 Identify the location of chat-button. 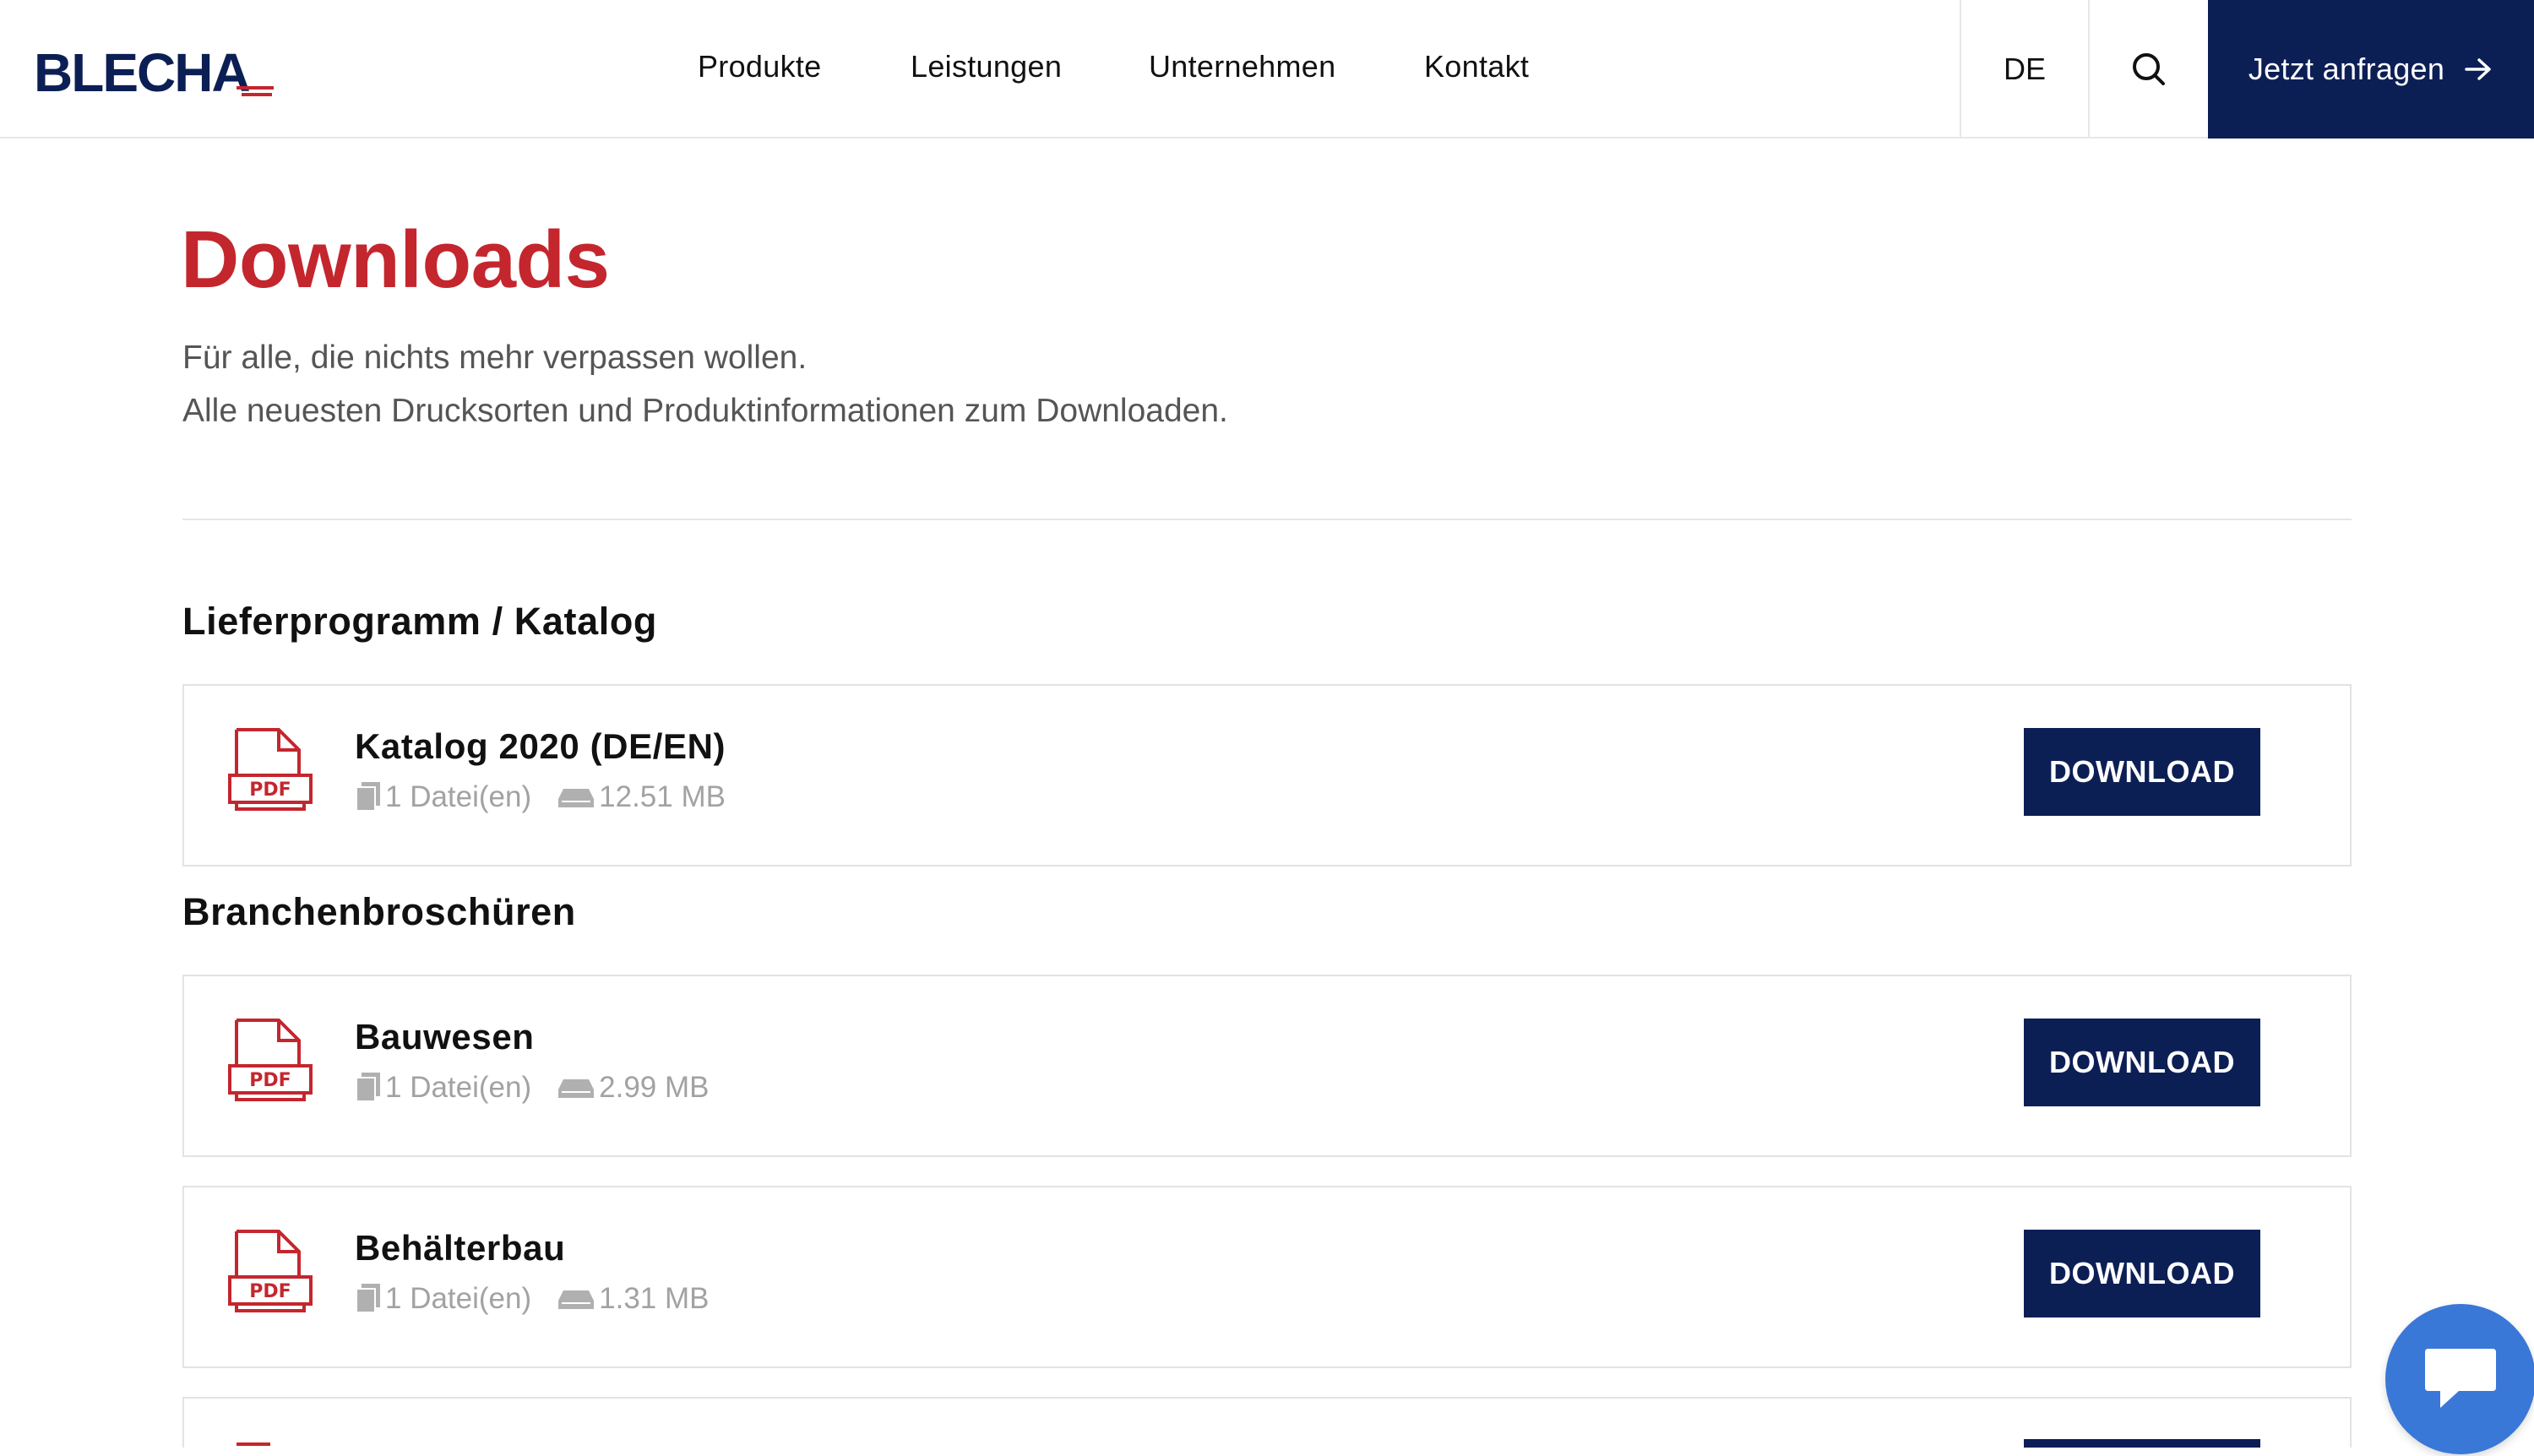
(2459, 1379).